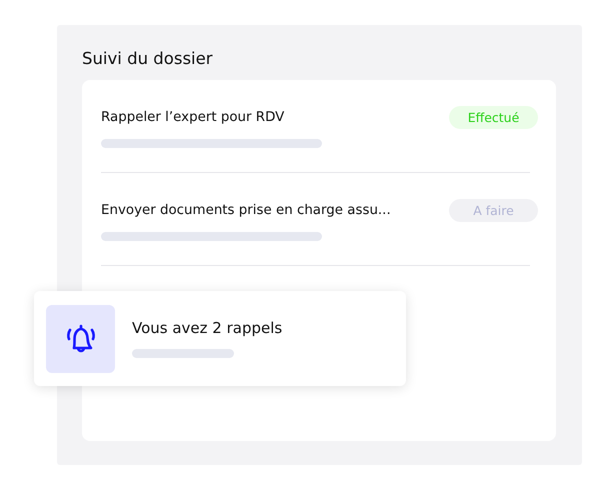  What do you see at coordinates (207, 328) in the screenshot?
I see `notification-text: Vous avez 2 rappels` at bounding box center [207, 328].